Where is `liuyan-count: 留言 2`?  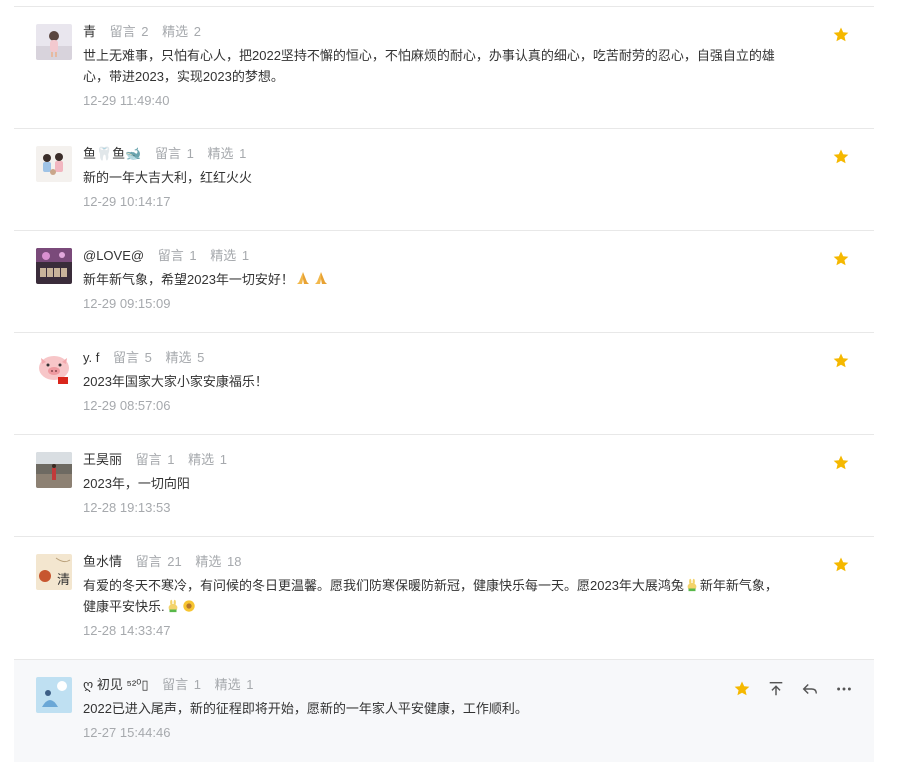
liuyan-count: 留言 2 is located at coordinates (129, 31).